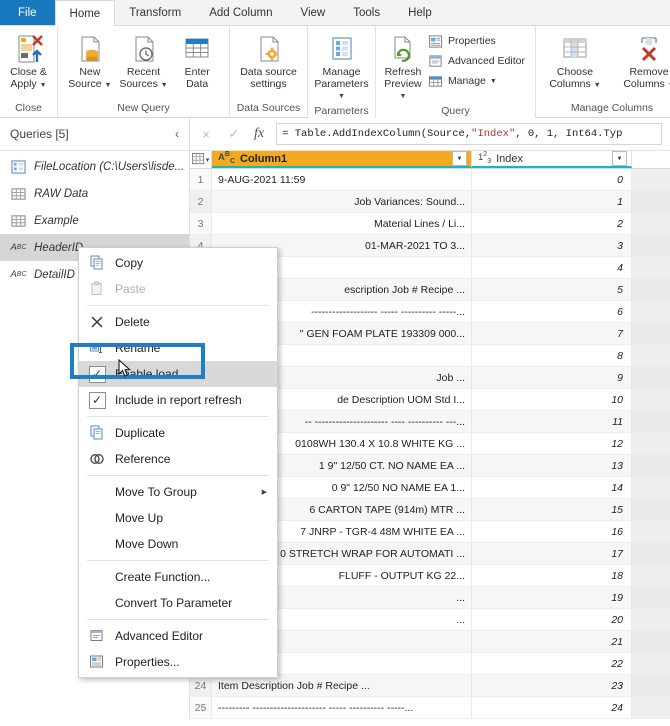 The image size is (670, 726). I want to click on tab-home: Home, so click(85, 13).